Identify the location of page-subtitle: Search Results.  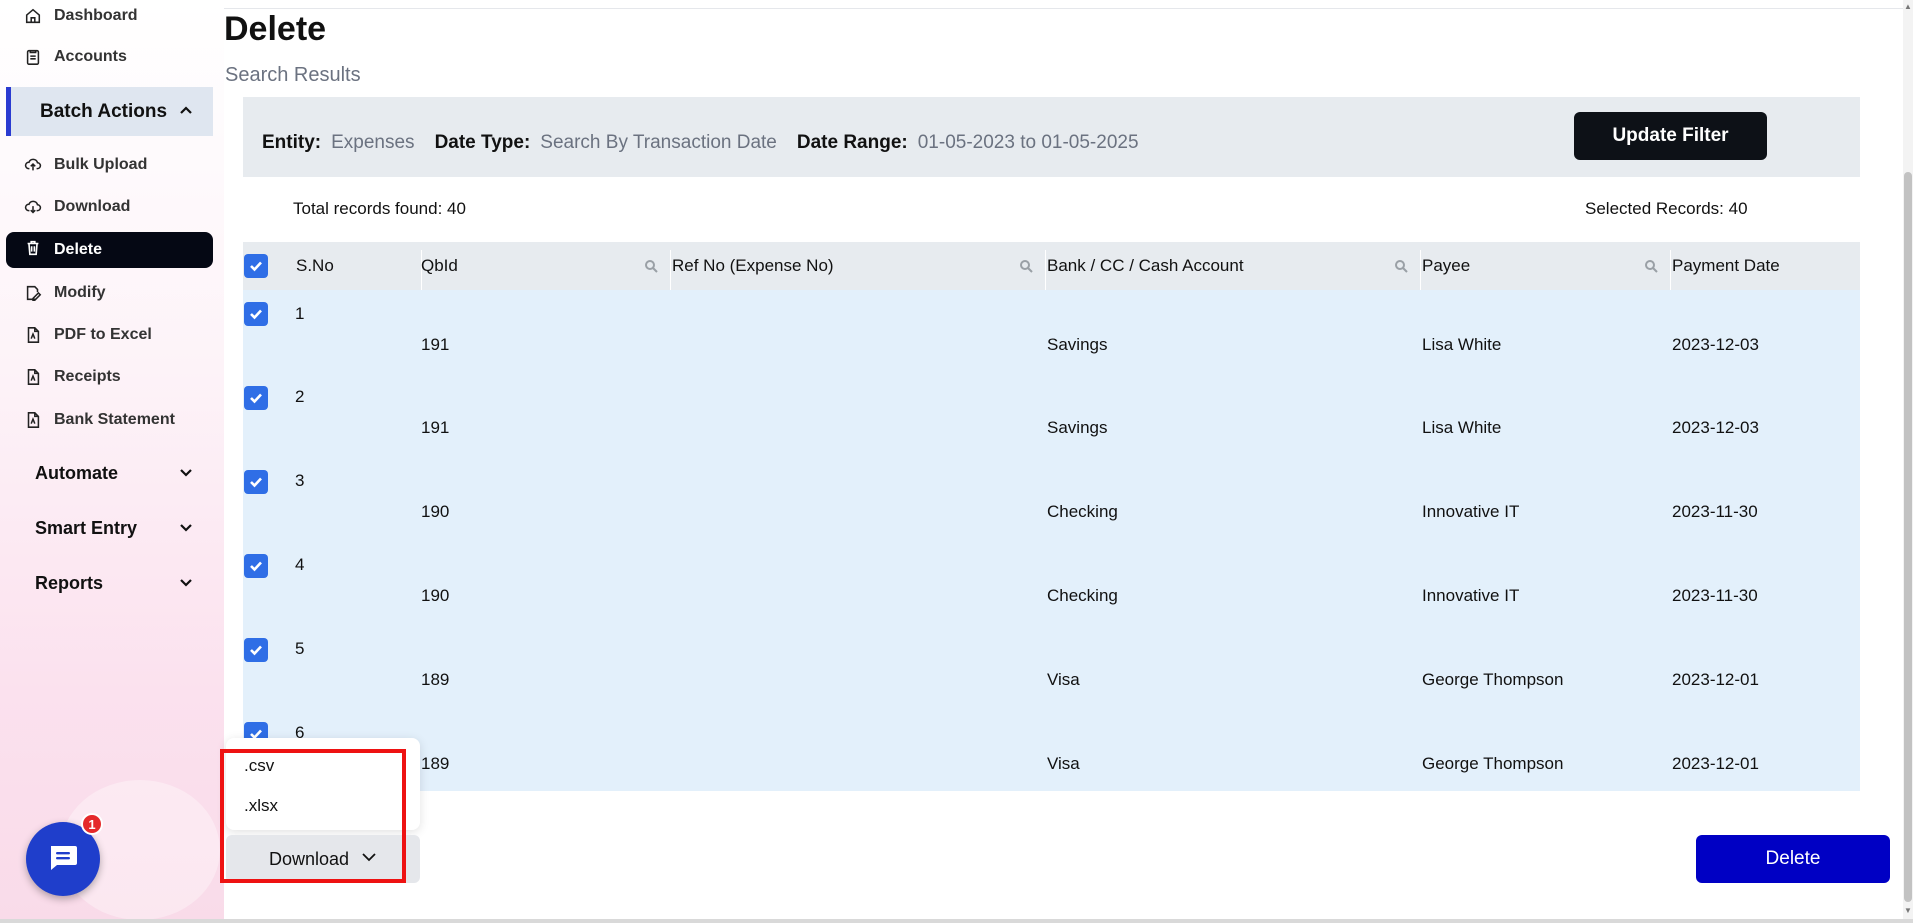
(293, 75).